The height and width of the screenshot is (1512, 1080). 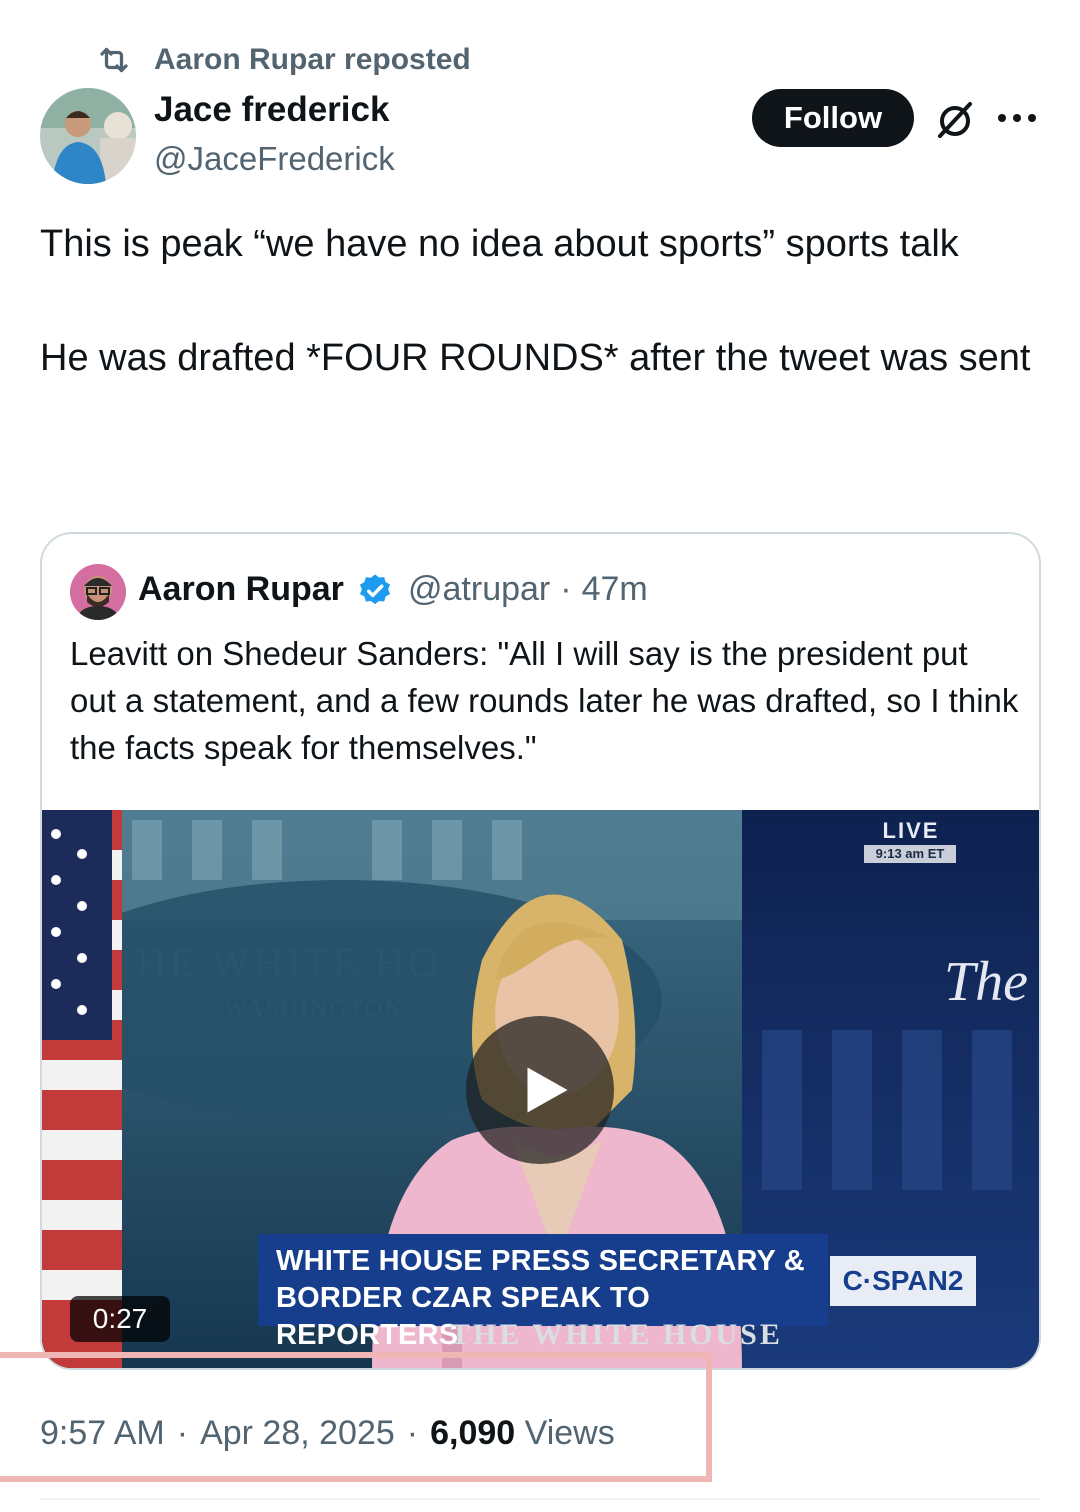 I want to click on tweet-date: Apr 28, 2025, so click(x=297, y=1433).